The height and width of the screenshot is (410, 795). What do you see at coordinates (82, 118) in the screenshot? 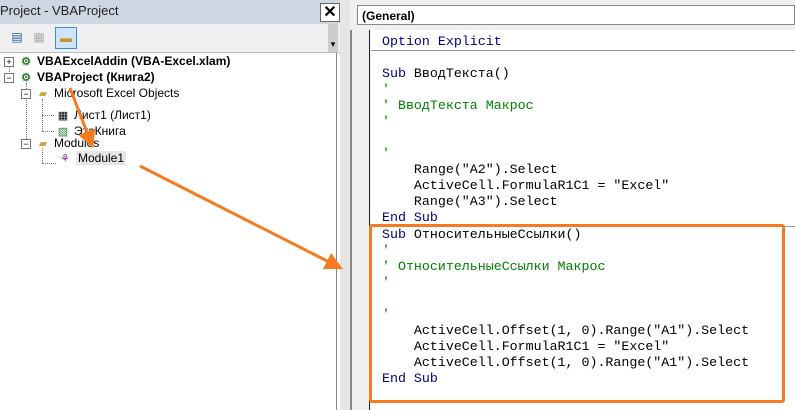
I see `arrow-to-module` at bounding box center [82, 118].